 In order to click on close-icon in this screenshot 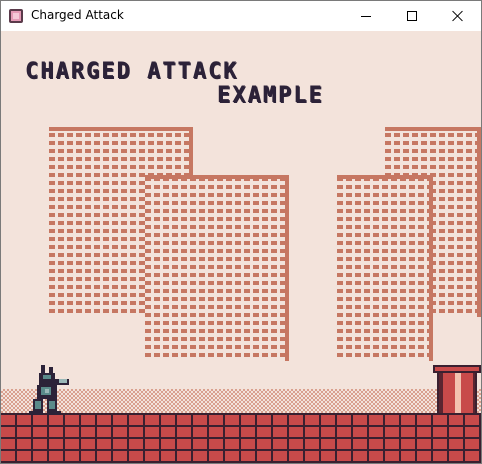, I will do `click(458, 16)`.